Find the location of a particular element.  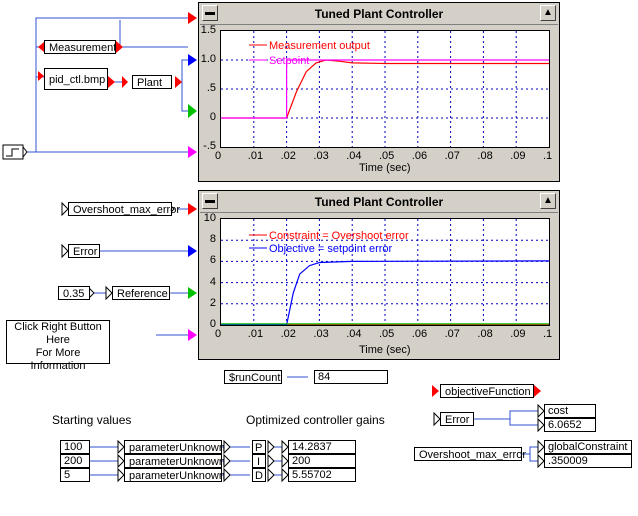

y-tick-label: 6 is located at coordinates (212, 260).